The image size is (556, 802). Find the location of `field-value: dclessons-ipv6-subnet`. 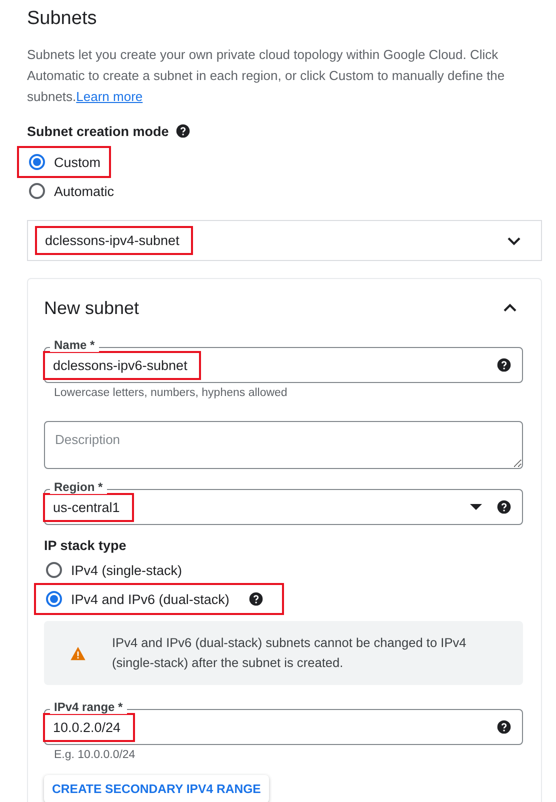

field-value: dclessons-ipv6-subnet is located at coordinates (122, 365).